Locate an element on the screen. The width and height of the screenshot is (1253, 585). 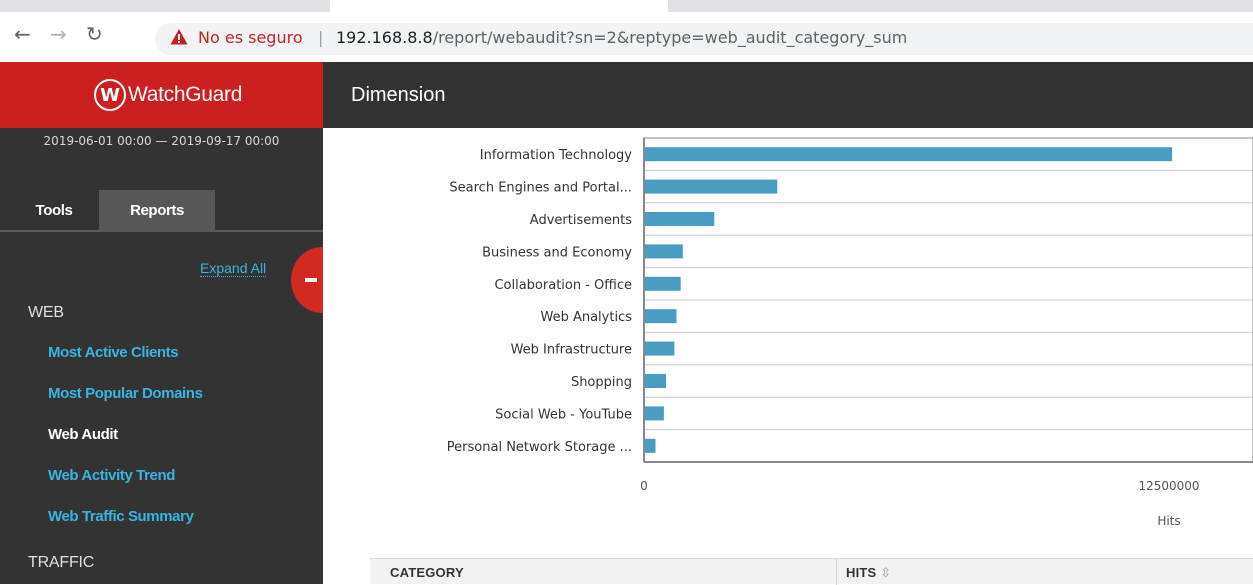
date-range: 2019-06-01 00:00 — 2019-09-17 00:00 is located at coordinates (161, 141).